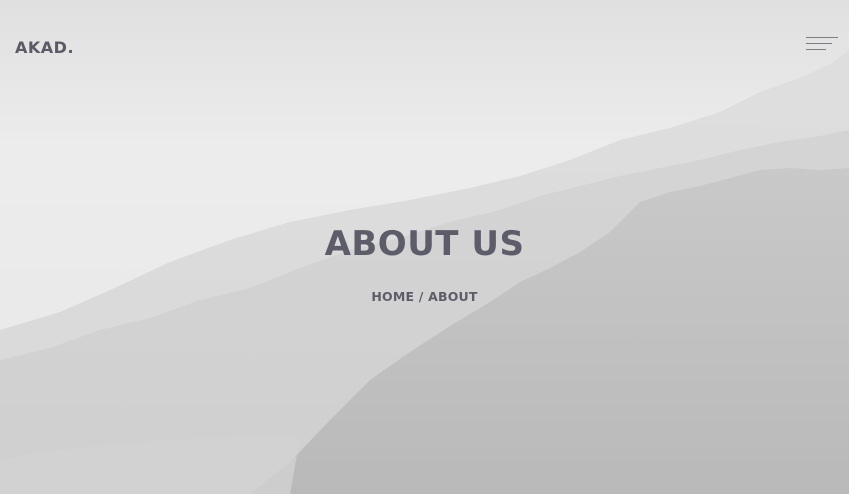 The width and height of the screenshot is (849, 494). I want to click on breadcrumb: HOME / ABOUT, so click(424, 296).